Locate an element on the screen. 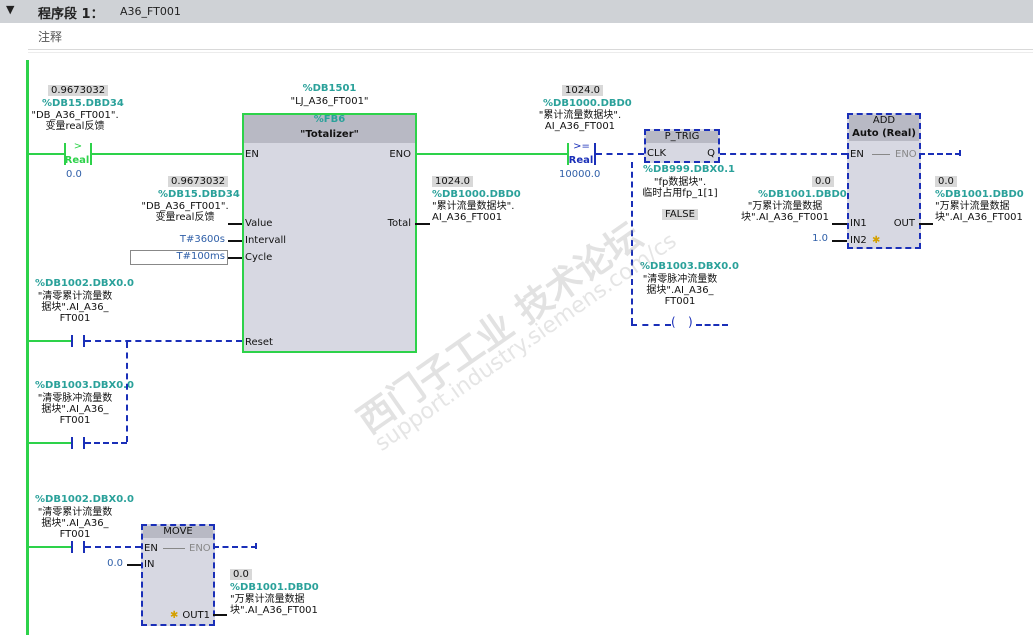  c1-tag: %DB15.DBD34 is located at coordinates (83, 103).